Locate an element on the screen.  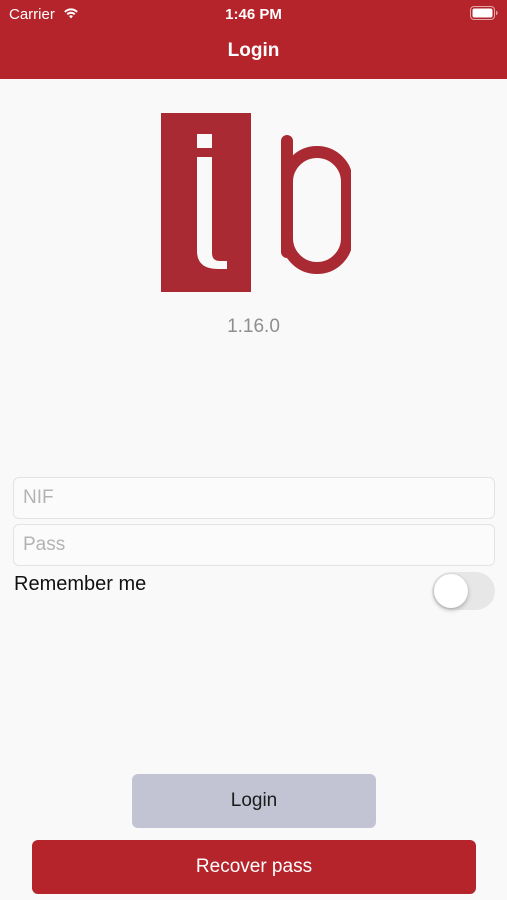
password-input is located at coordinates (254, 545).